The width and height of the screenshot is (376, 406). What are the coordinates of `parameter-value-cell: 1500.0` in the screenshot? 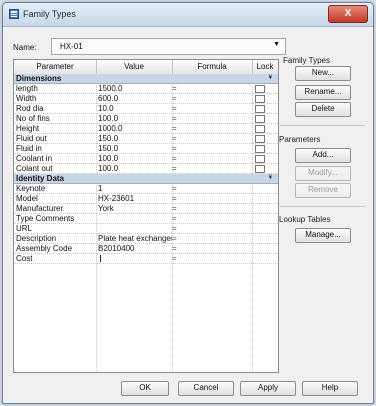 It's located at (135, 88).